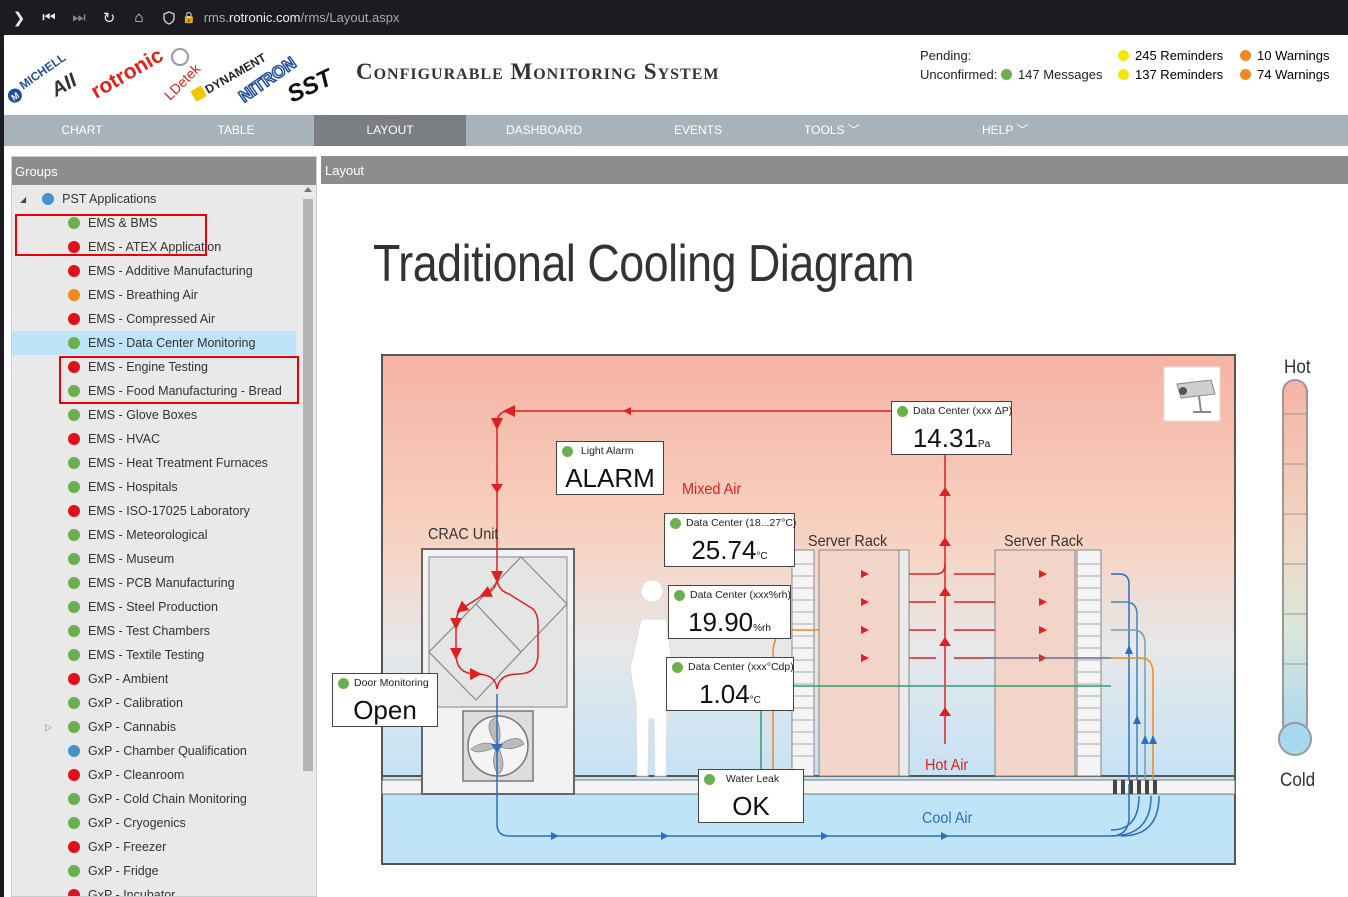 The height and width of the screenshot is (897, 1348). I want to click on tree-item: EMS - Test Chambers, so click(154, 631).